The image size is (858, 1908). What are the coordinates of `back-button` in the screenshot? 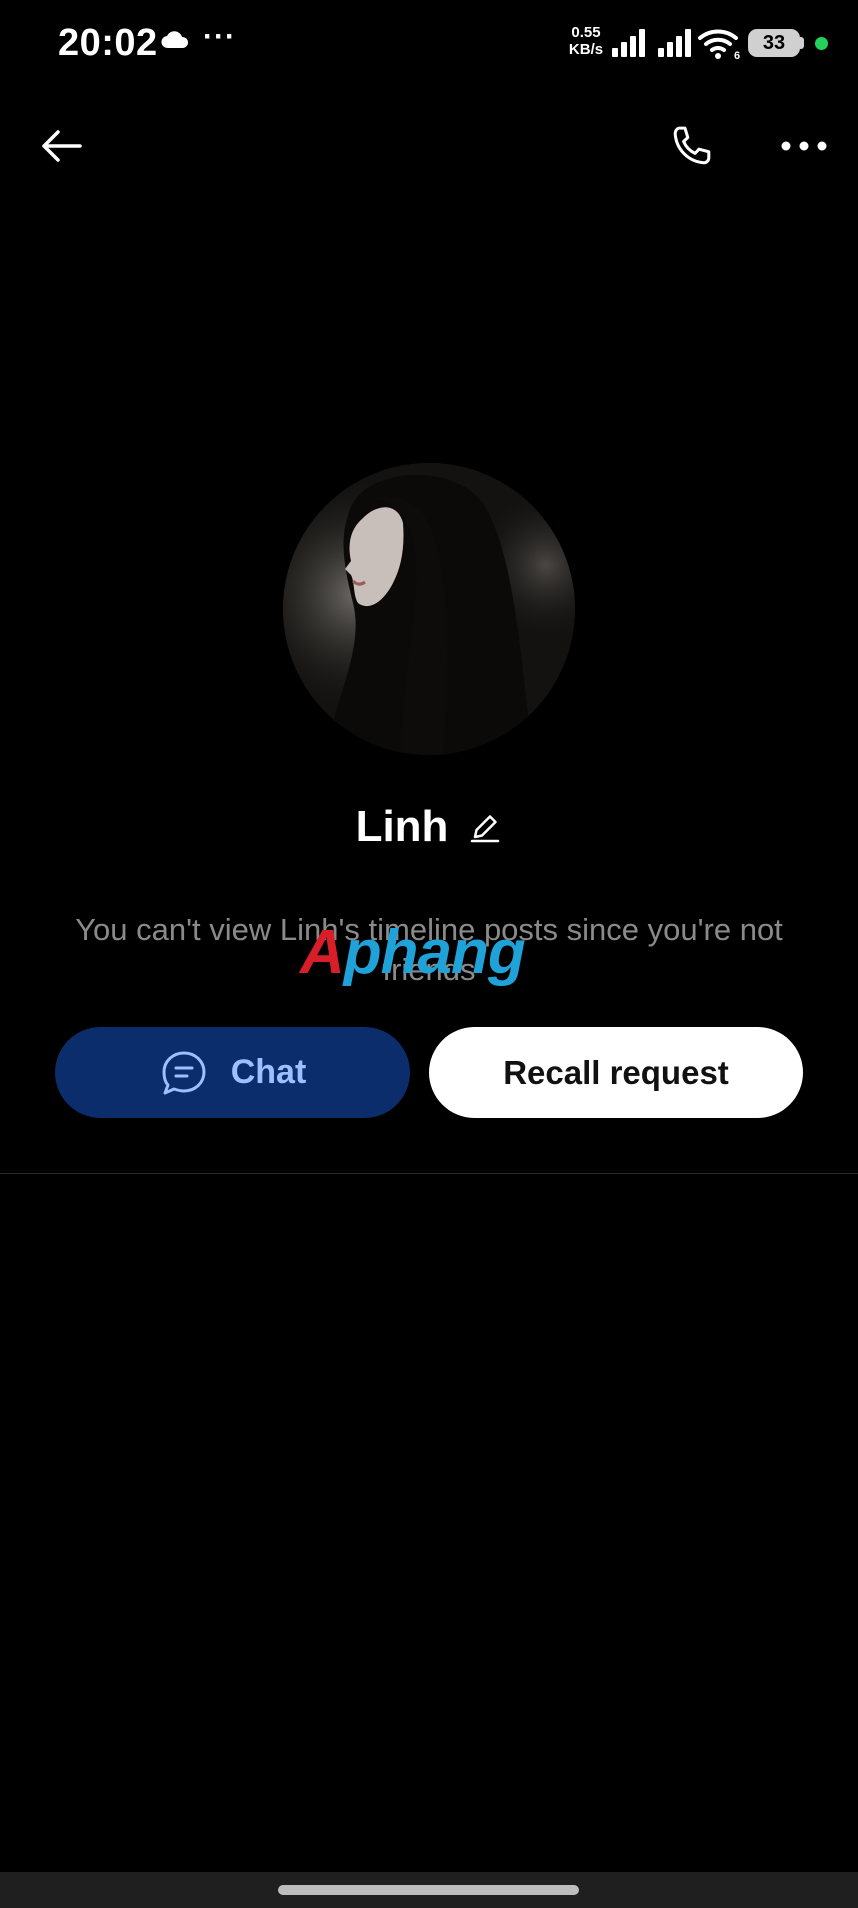 It's located at (64, 146).